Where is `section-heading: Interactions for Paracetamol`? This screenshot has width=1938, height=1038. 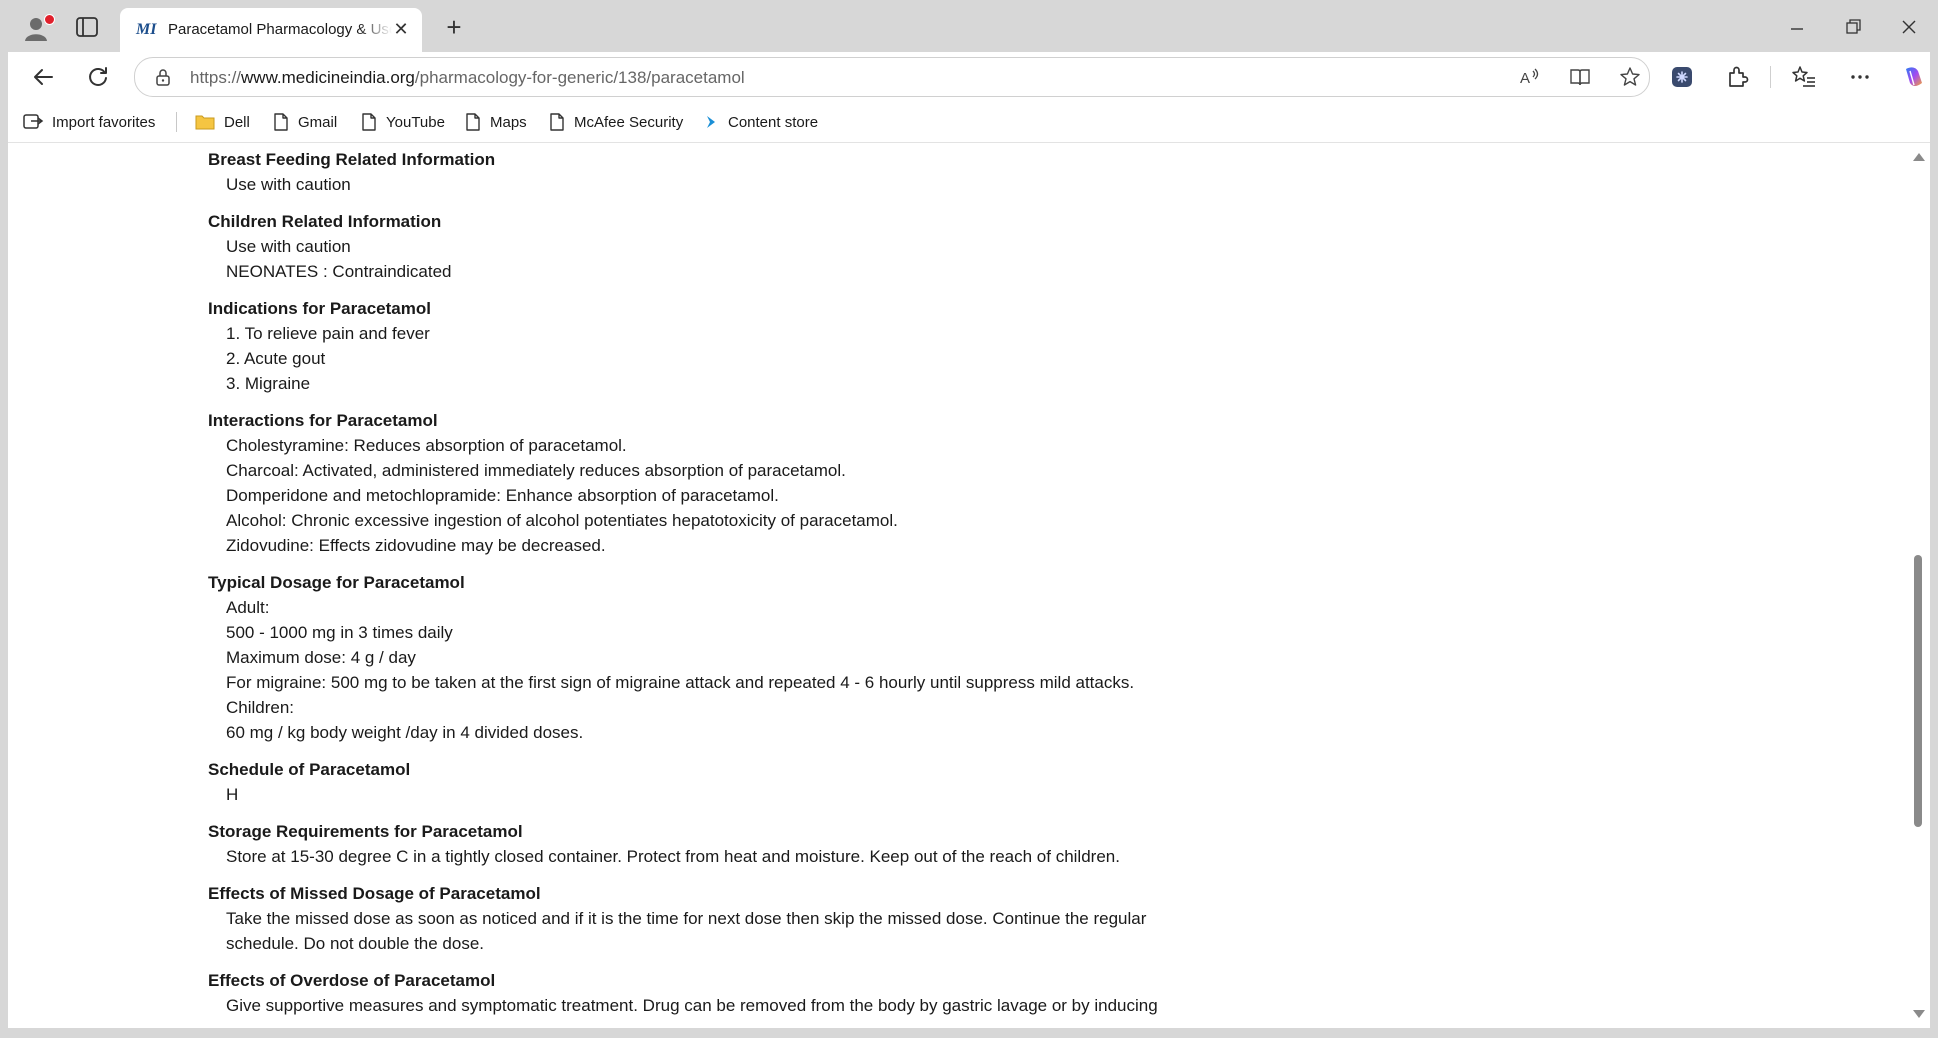
section-heading: Interactions for Paracetamol is located at coordinates (323, 420).